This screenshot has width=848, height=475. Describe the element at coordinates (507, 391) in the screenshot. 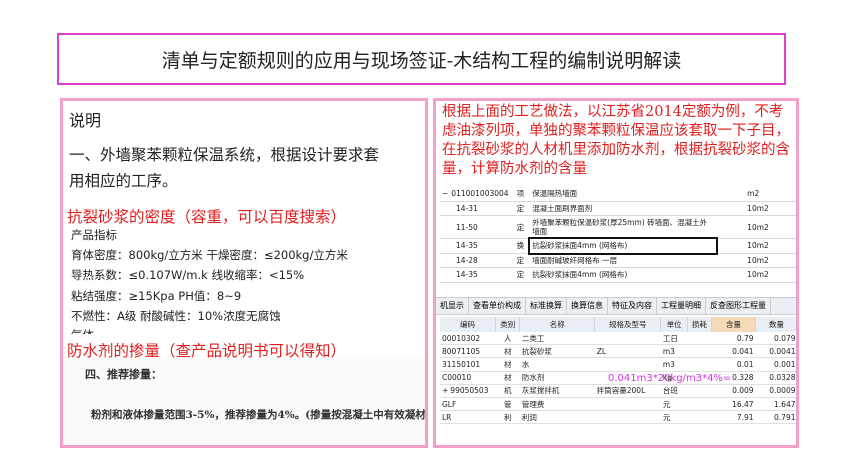

I see `resource-cat: 机` at that location.